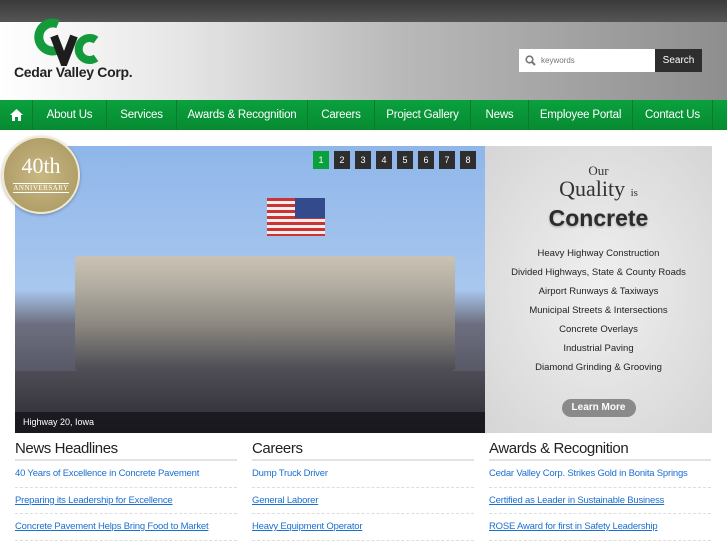 The height and width of the screenshot is (545, 727). Describe the element at coordinates (363, 501) in the screenshot. I see `career-link: General Laborer` at that location.